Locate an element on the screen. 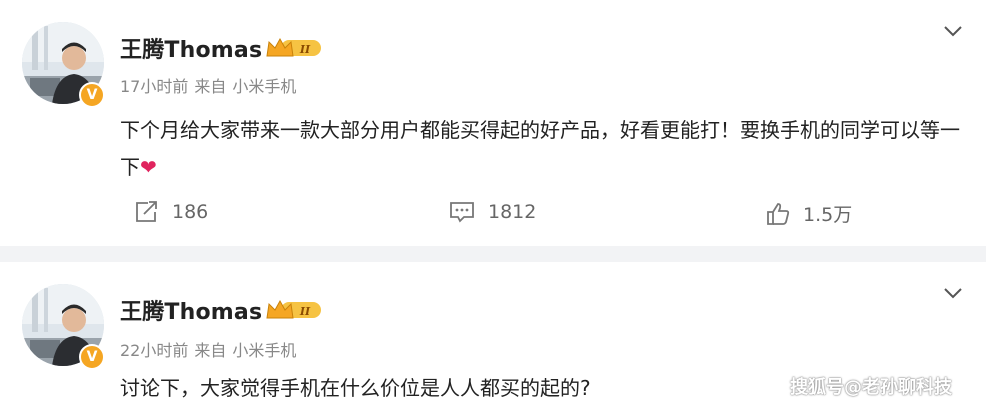  repost-icon is located at coordinates (146, 211).